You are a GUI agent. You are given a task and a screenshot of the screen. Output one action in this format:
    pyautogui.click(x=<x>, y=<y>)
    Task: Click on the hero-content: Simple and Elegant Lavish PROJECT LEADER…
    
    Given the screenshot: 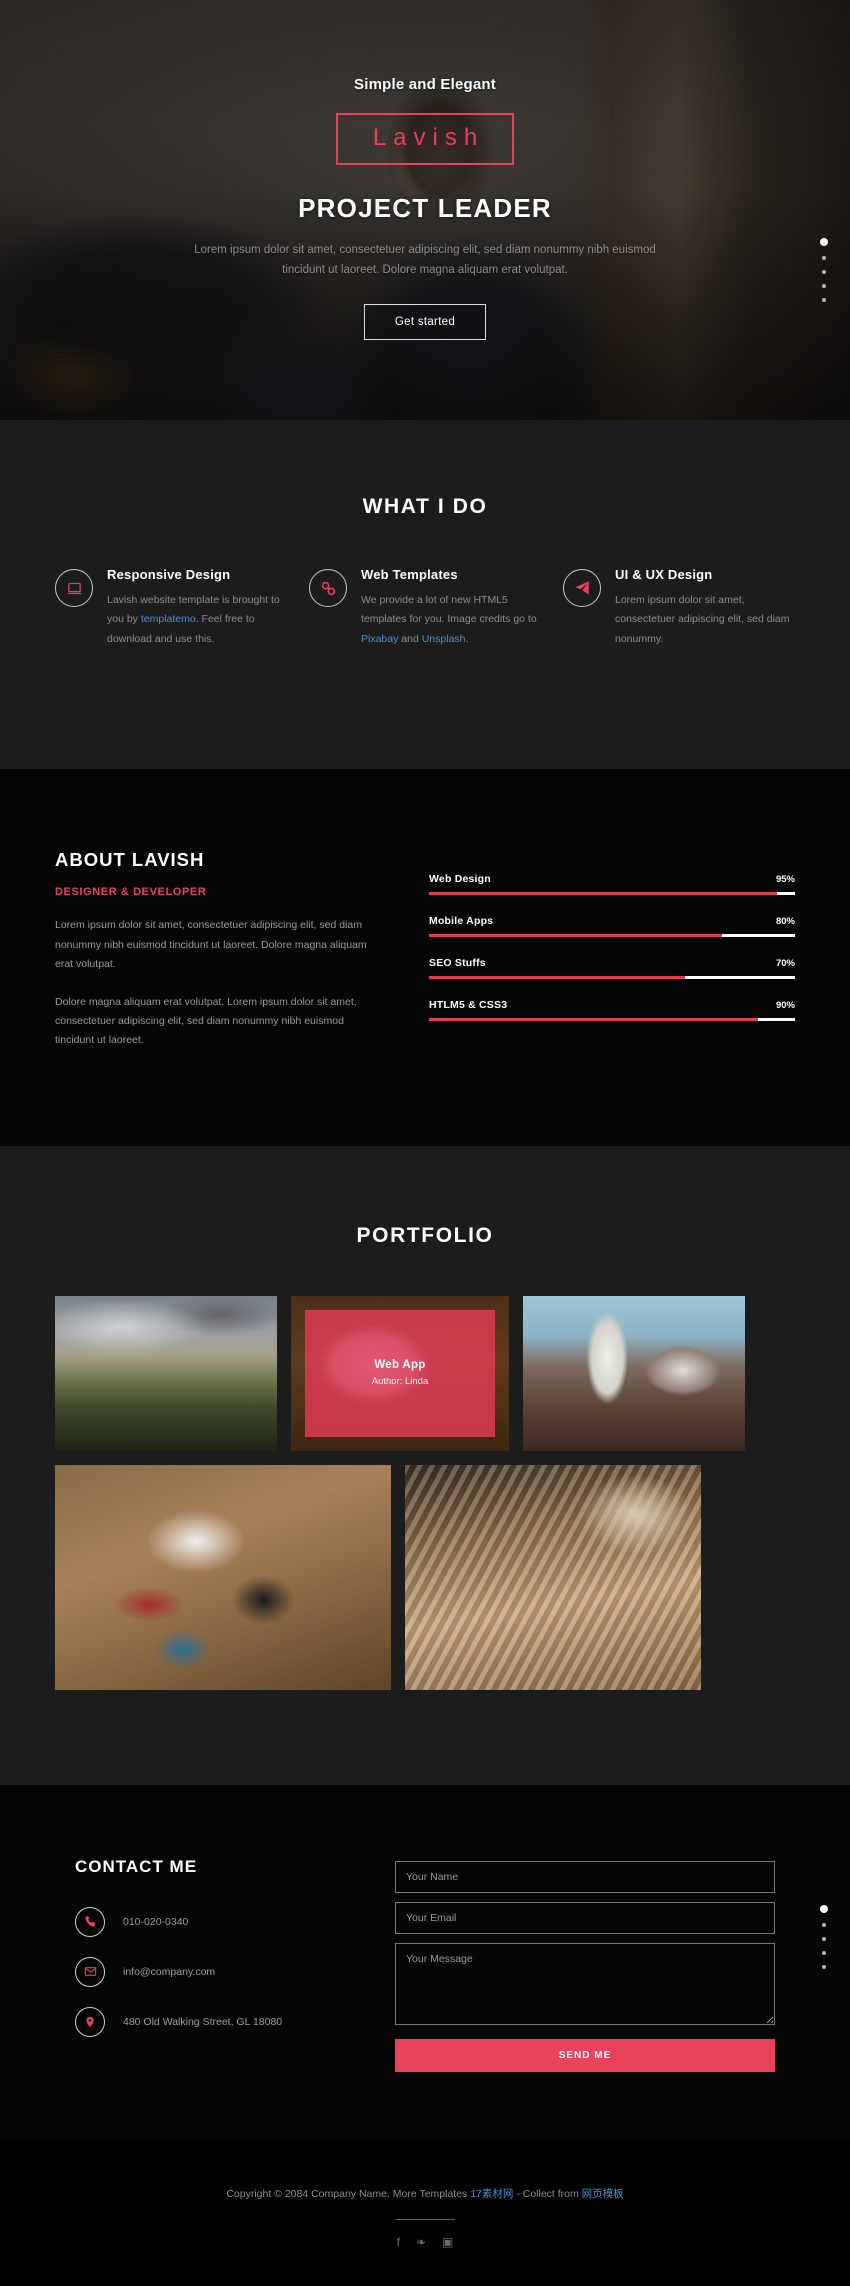 What is the action you would take?
    pyautogui.click(x=425, y=170)
    